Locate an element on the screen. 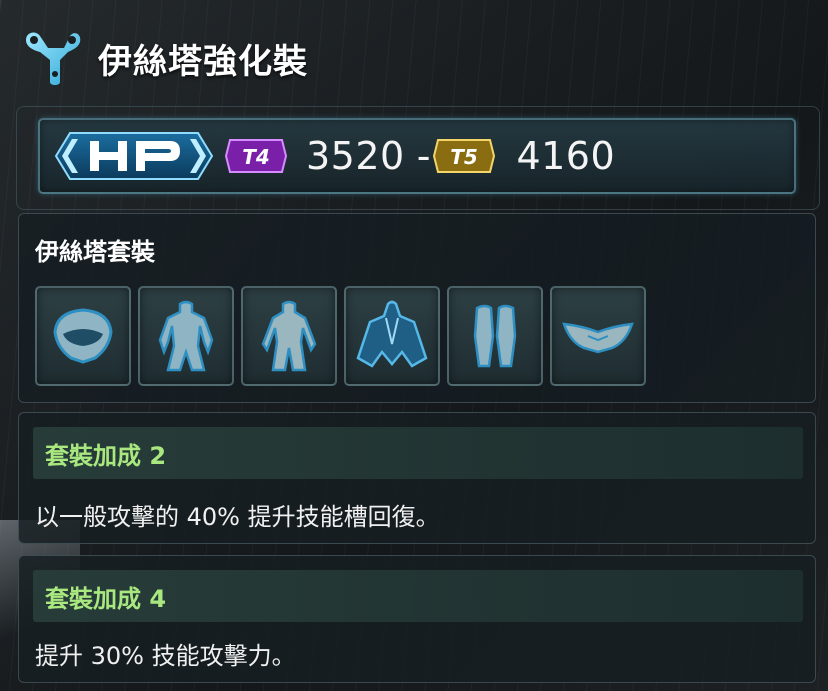  set-piece-armor is located at coordinates (186, 336).